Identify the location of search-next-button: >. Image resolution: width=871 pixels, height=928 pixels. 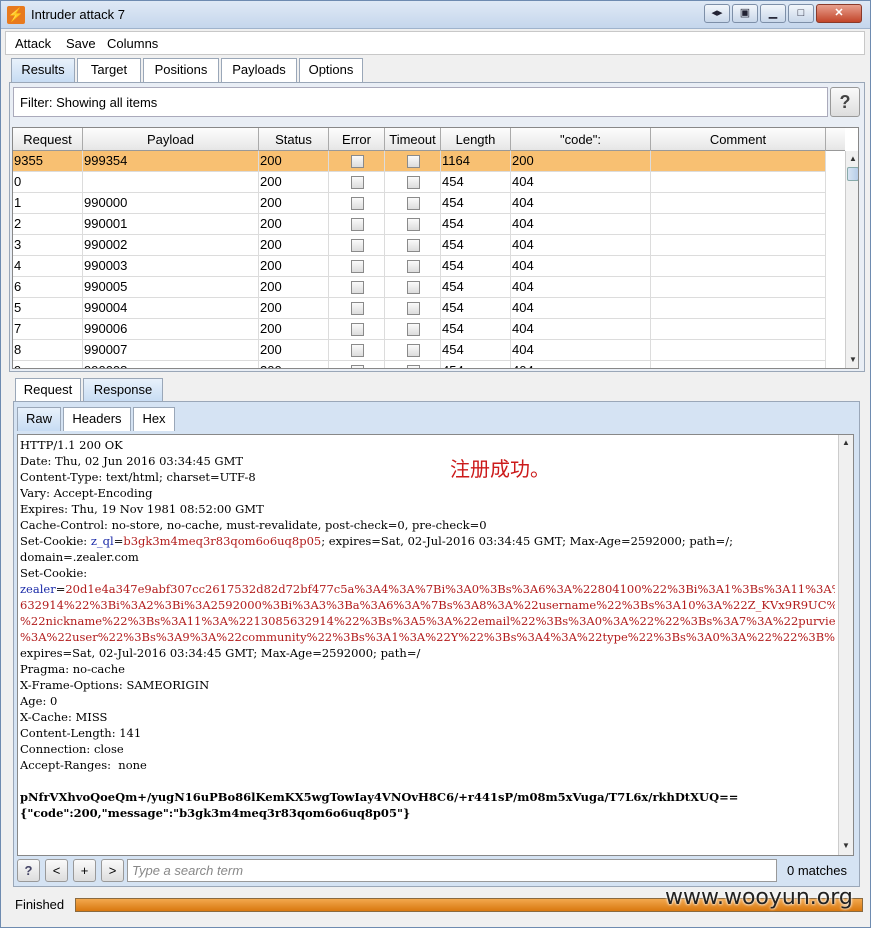
(112, 870).